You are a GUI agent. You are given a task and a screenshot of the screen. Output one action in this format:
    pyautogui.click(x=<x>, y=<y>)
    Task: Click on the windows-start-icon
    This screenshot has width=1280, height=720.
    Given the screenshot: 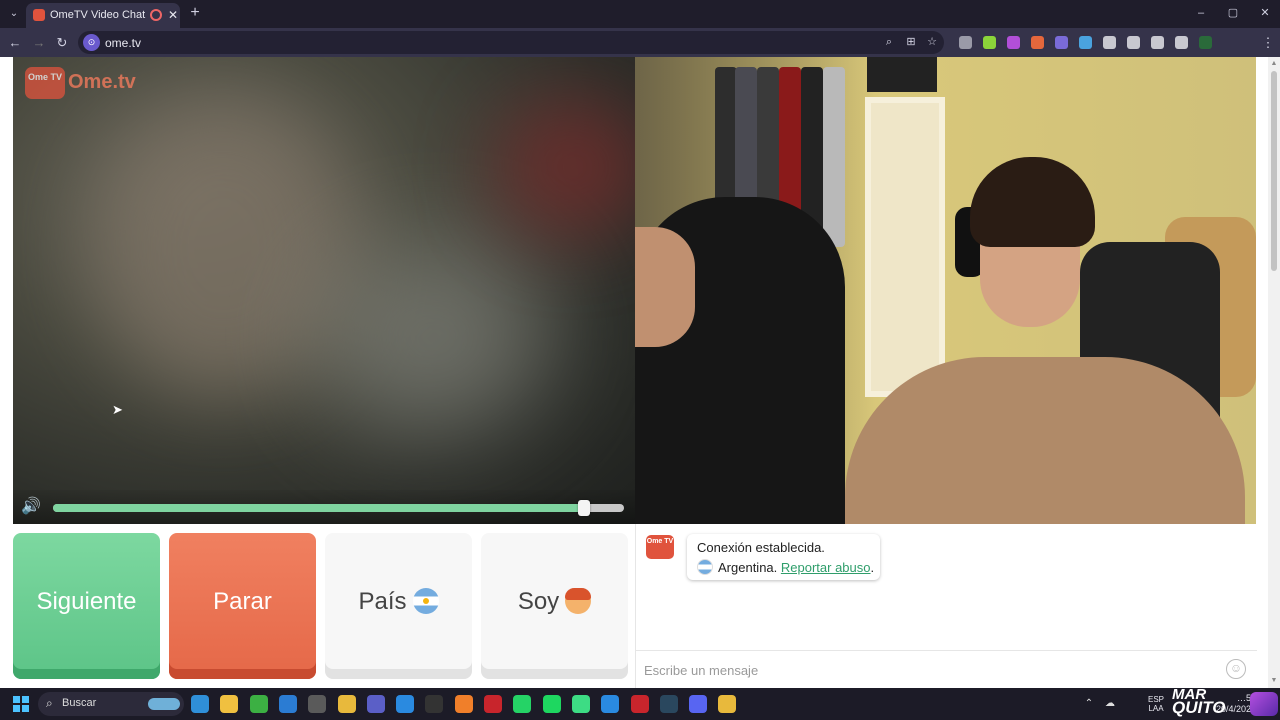 What is the action you would take?
    pyautogui.click(x=21, y=704)
    